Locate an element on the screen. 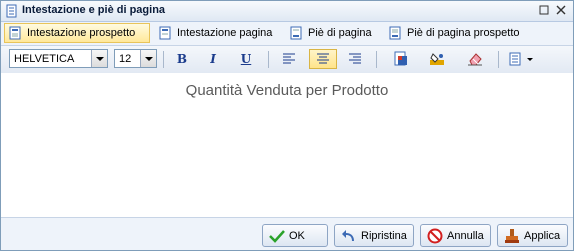 The height and width of the screenshot is (251, 574). reset-button: Ripristina is located at coordinates (374, 235).